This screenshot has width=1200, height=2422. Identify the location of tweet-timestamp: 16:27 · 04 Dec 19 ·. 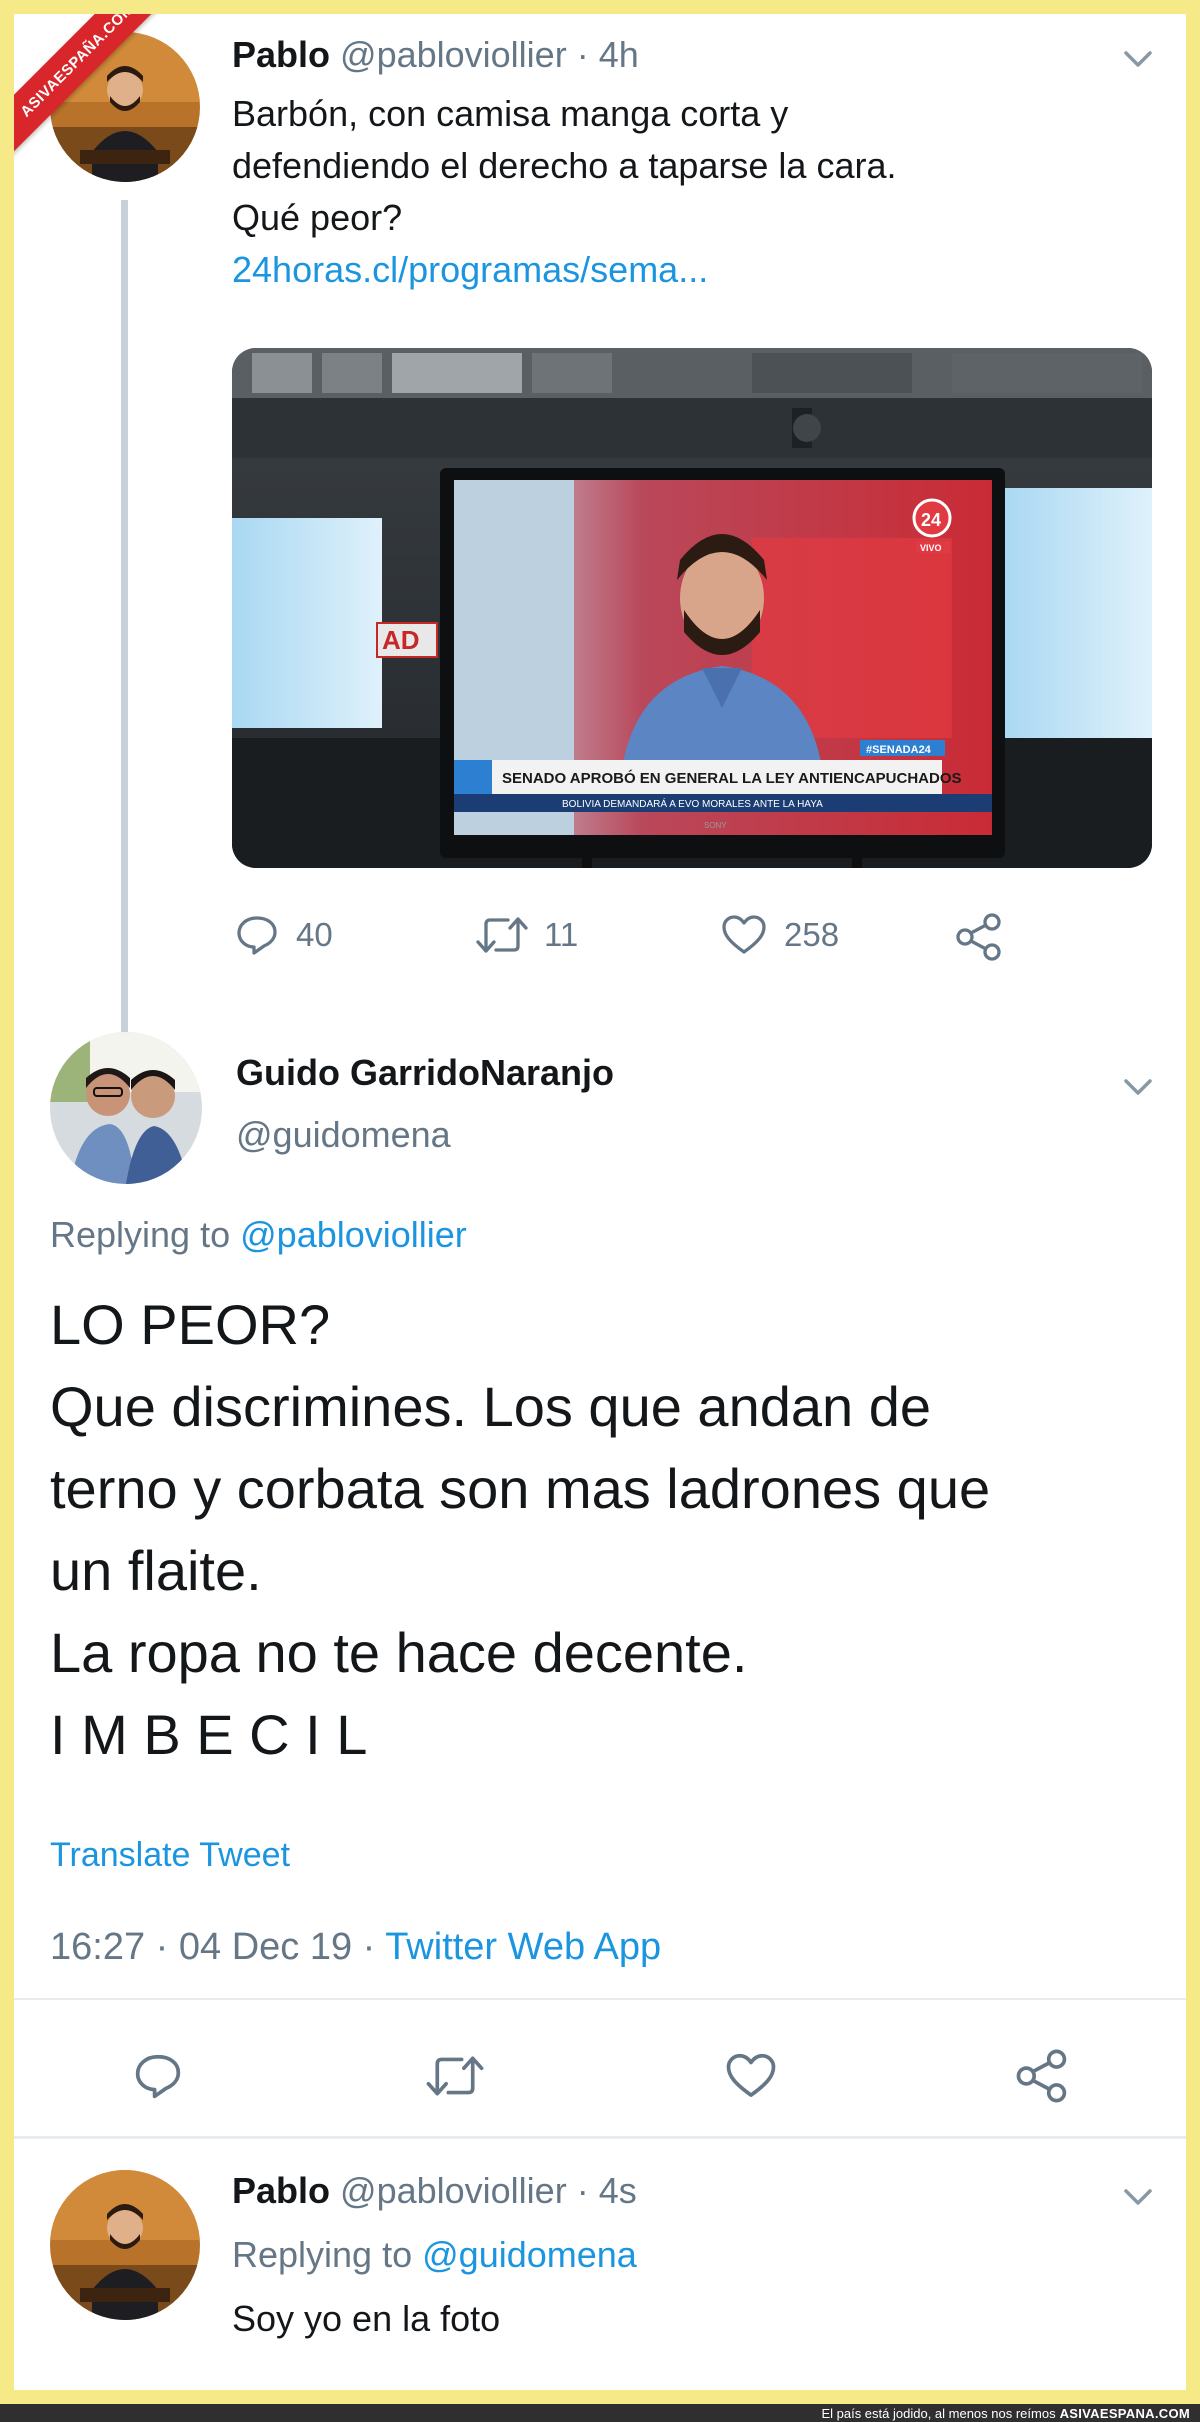
(212, 1947).